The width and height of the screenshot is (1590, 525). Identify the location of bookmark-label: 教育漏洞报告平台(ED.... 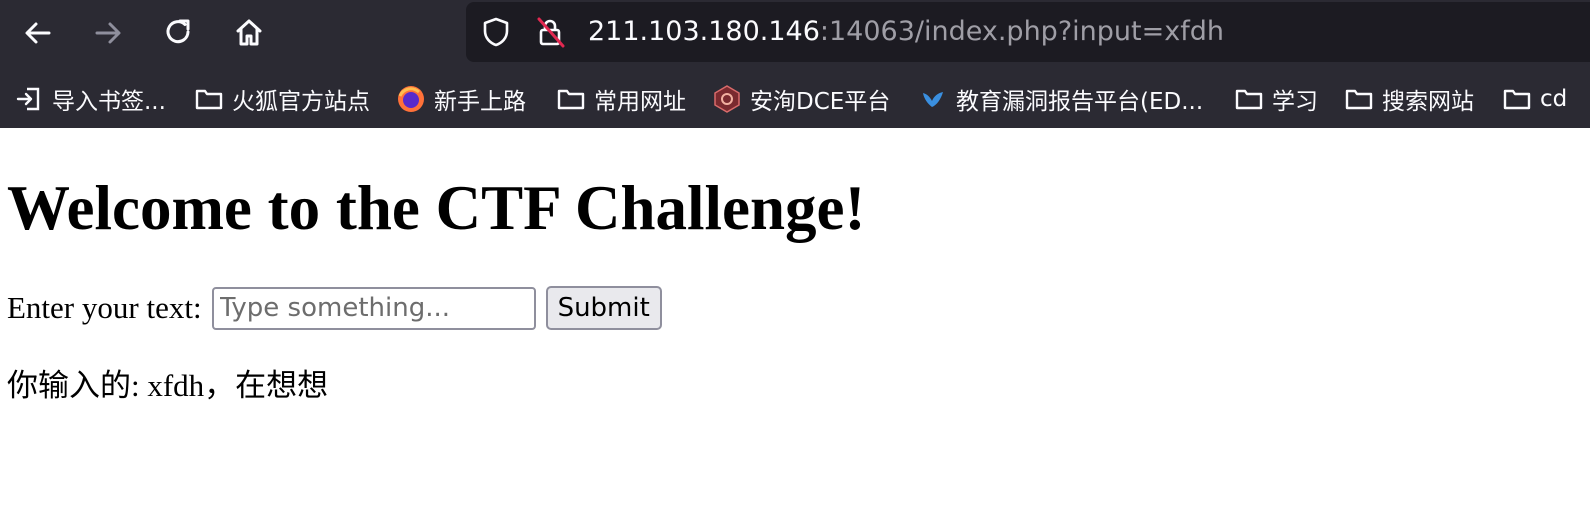
(1080, 102).